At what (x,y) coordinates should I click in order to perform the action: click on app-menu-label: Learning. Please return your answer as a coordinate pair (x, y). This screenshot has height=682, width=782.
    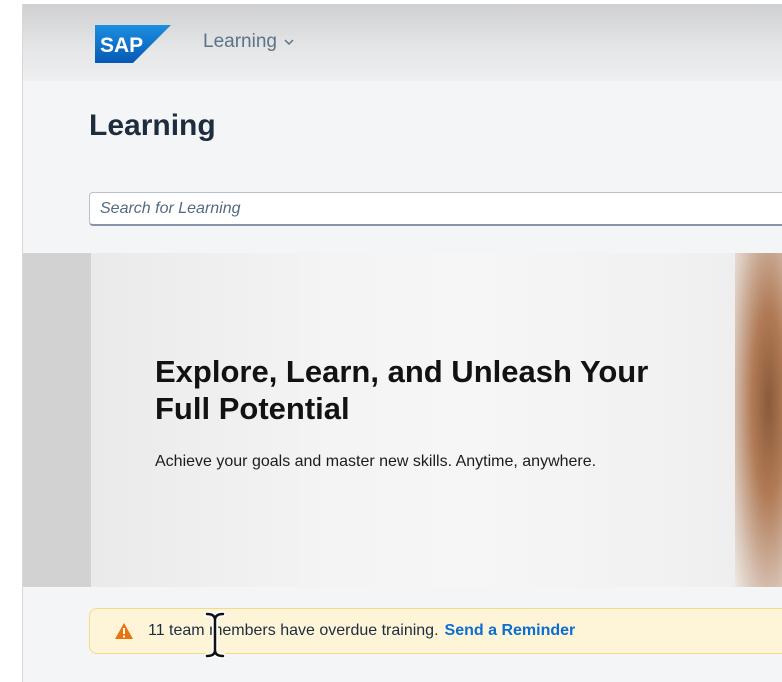
    Looking at the image, I should click on (240, 41).